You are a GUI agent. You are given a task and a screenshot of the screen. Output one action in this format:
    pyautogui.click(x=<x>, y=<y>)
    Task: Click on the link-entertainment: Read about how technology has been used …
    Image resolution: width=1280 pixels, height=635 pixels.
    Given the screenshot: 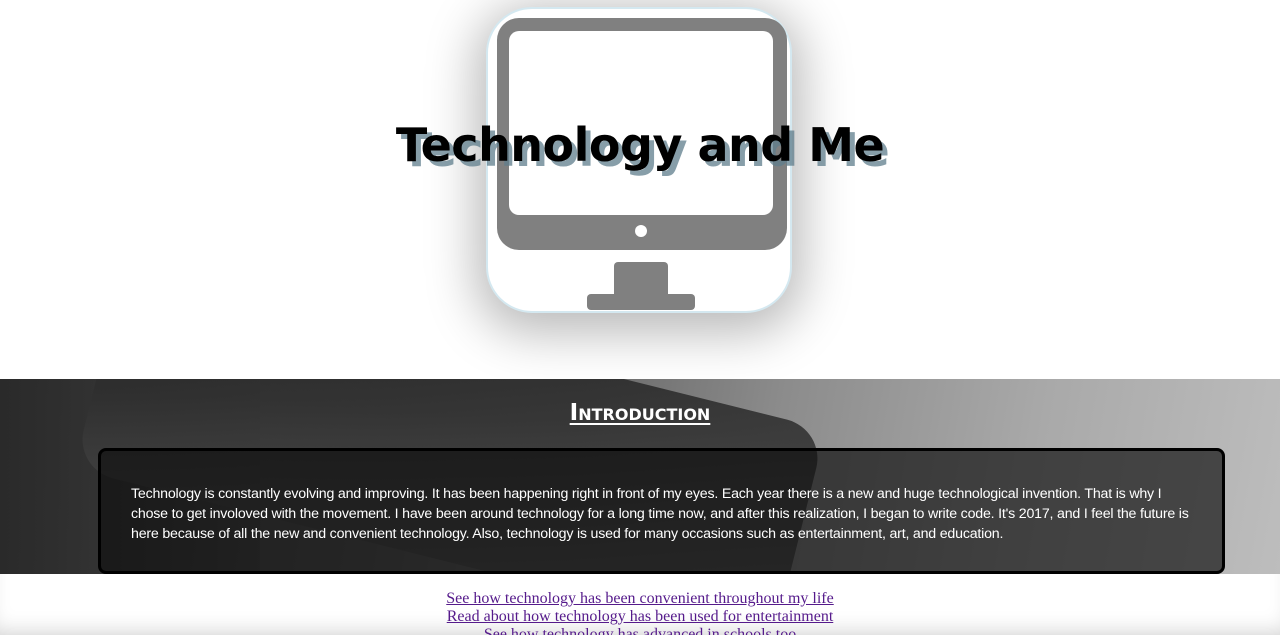 What is the action you would take?
    pyautogui.click(x=640, y=617)
    